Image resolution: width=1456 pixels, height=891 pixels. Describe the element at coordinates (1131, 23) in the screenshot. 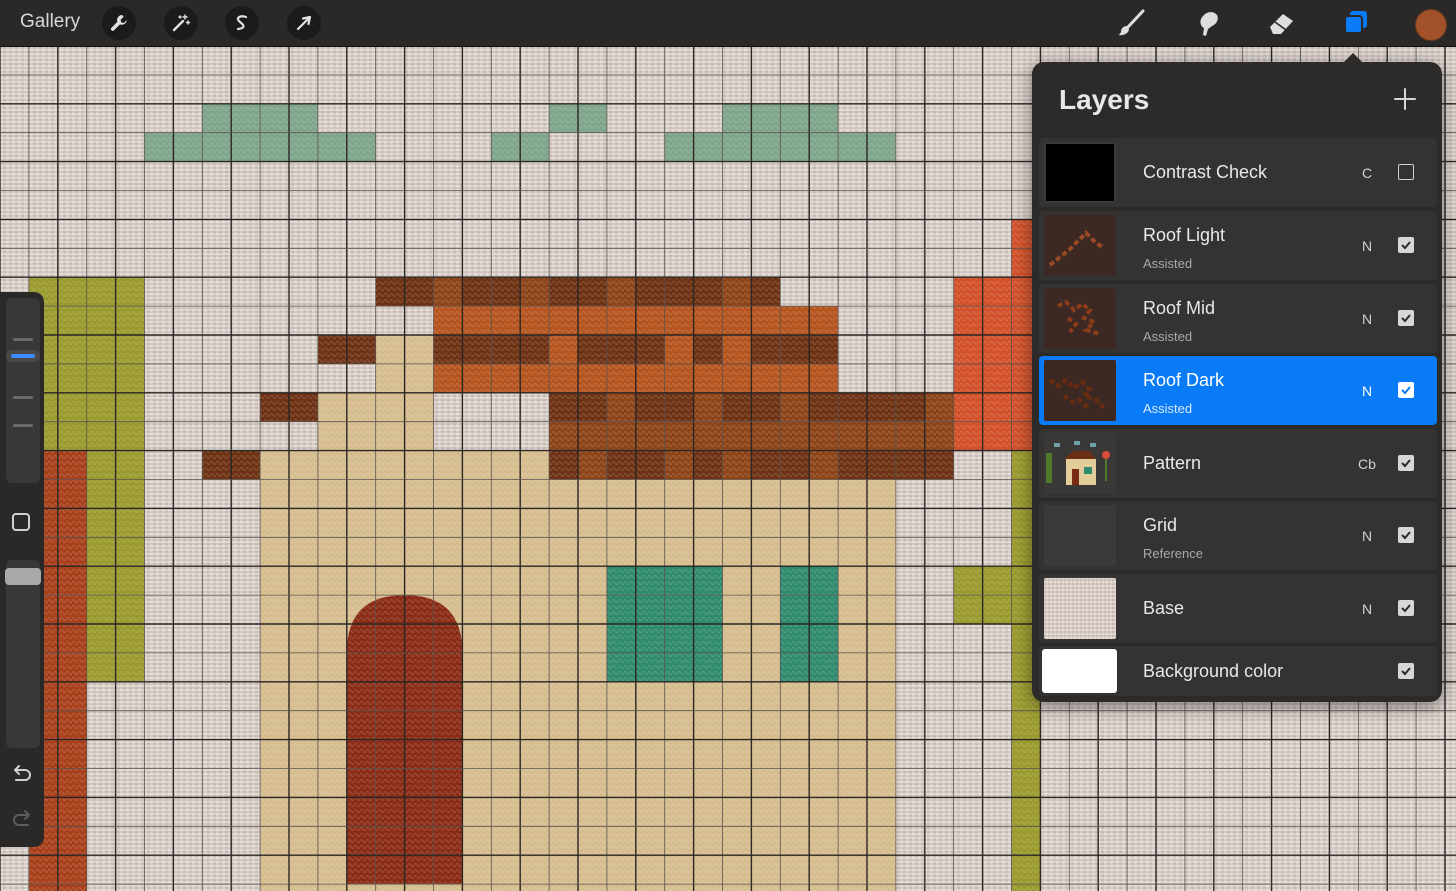

I see `brush-icon` at that location.